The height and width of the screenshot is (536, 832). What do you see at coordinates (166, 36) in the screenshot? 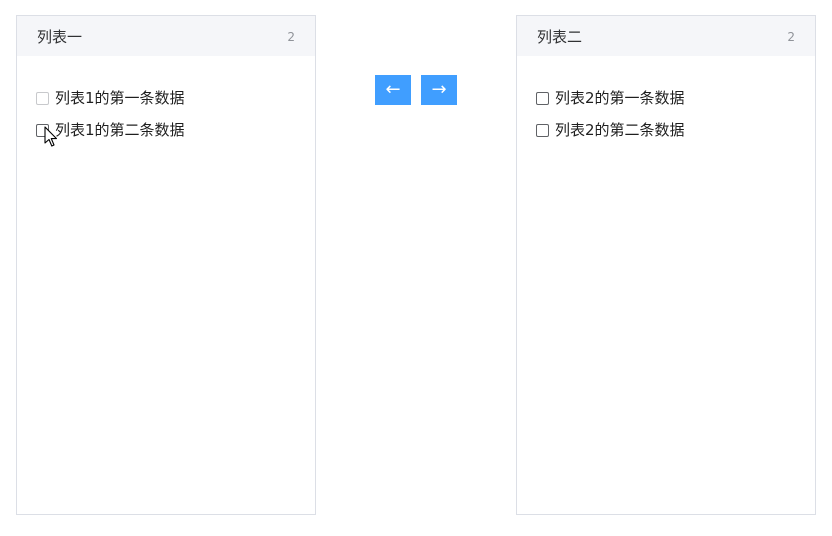
I see `source-list-header: 列表一 2` at bounding box center [166, 36].